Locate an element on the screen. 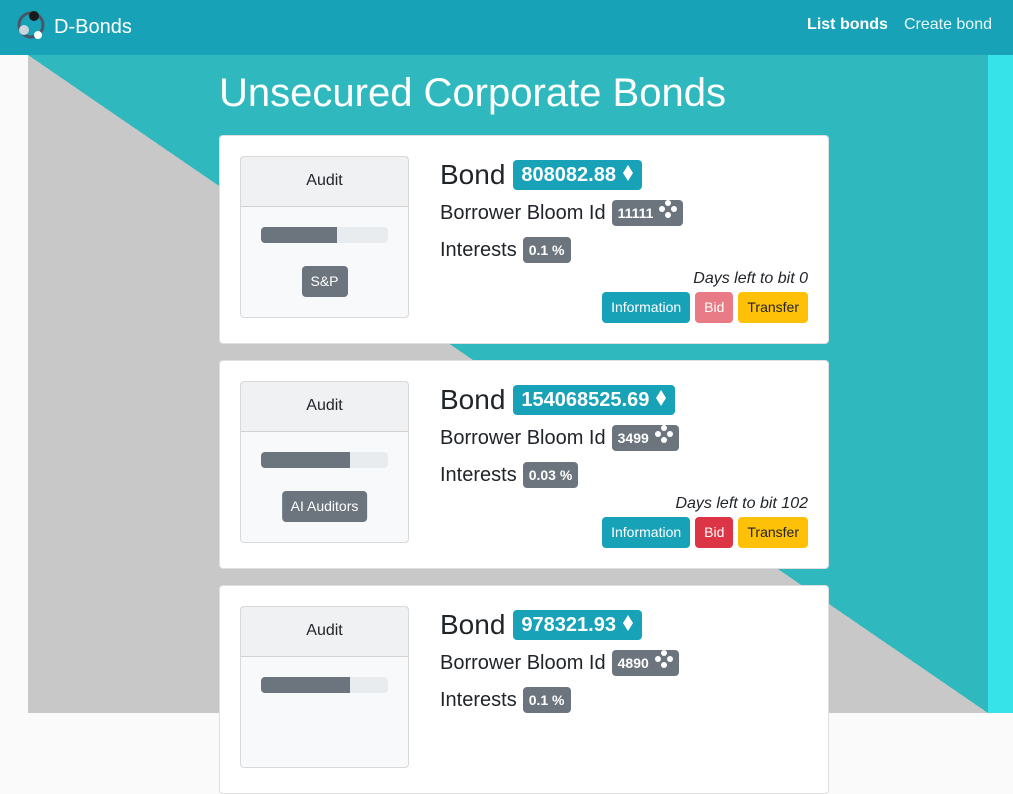 Image resolution: width=1013 pixels, height=794 pixels. auditor-badge: AI Auditors is located at coordinates (324, 506).